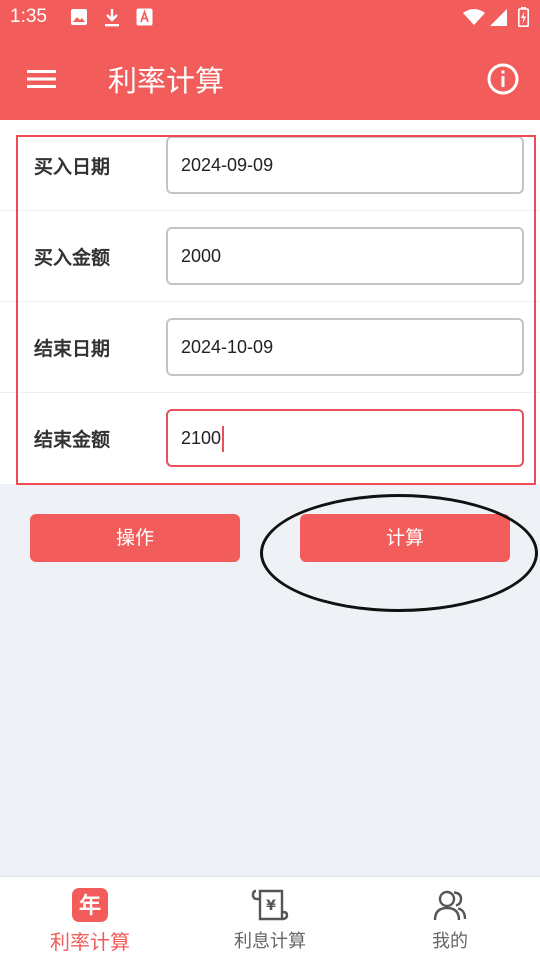 This screenshot has height=960, width=540. Describe the element at coordinates (270, 78) in the screenshot. I see `app-bar: 利率计算` at that location.